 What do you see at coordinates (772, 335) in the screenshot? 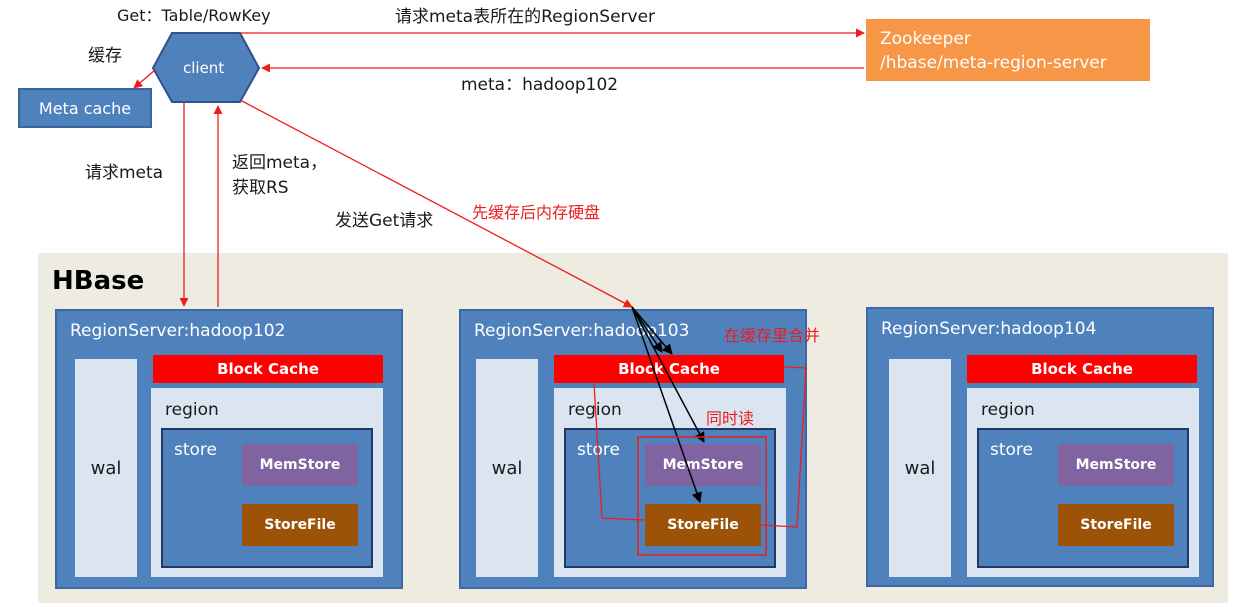
I see `merge-in-cache-label: 在缓存里合并` at bounding box center [772, 335].